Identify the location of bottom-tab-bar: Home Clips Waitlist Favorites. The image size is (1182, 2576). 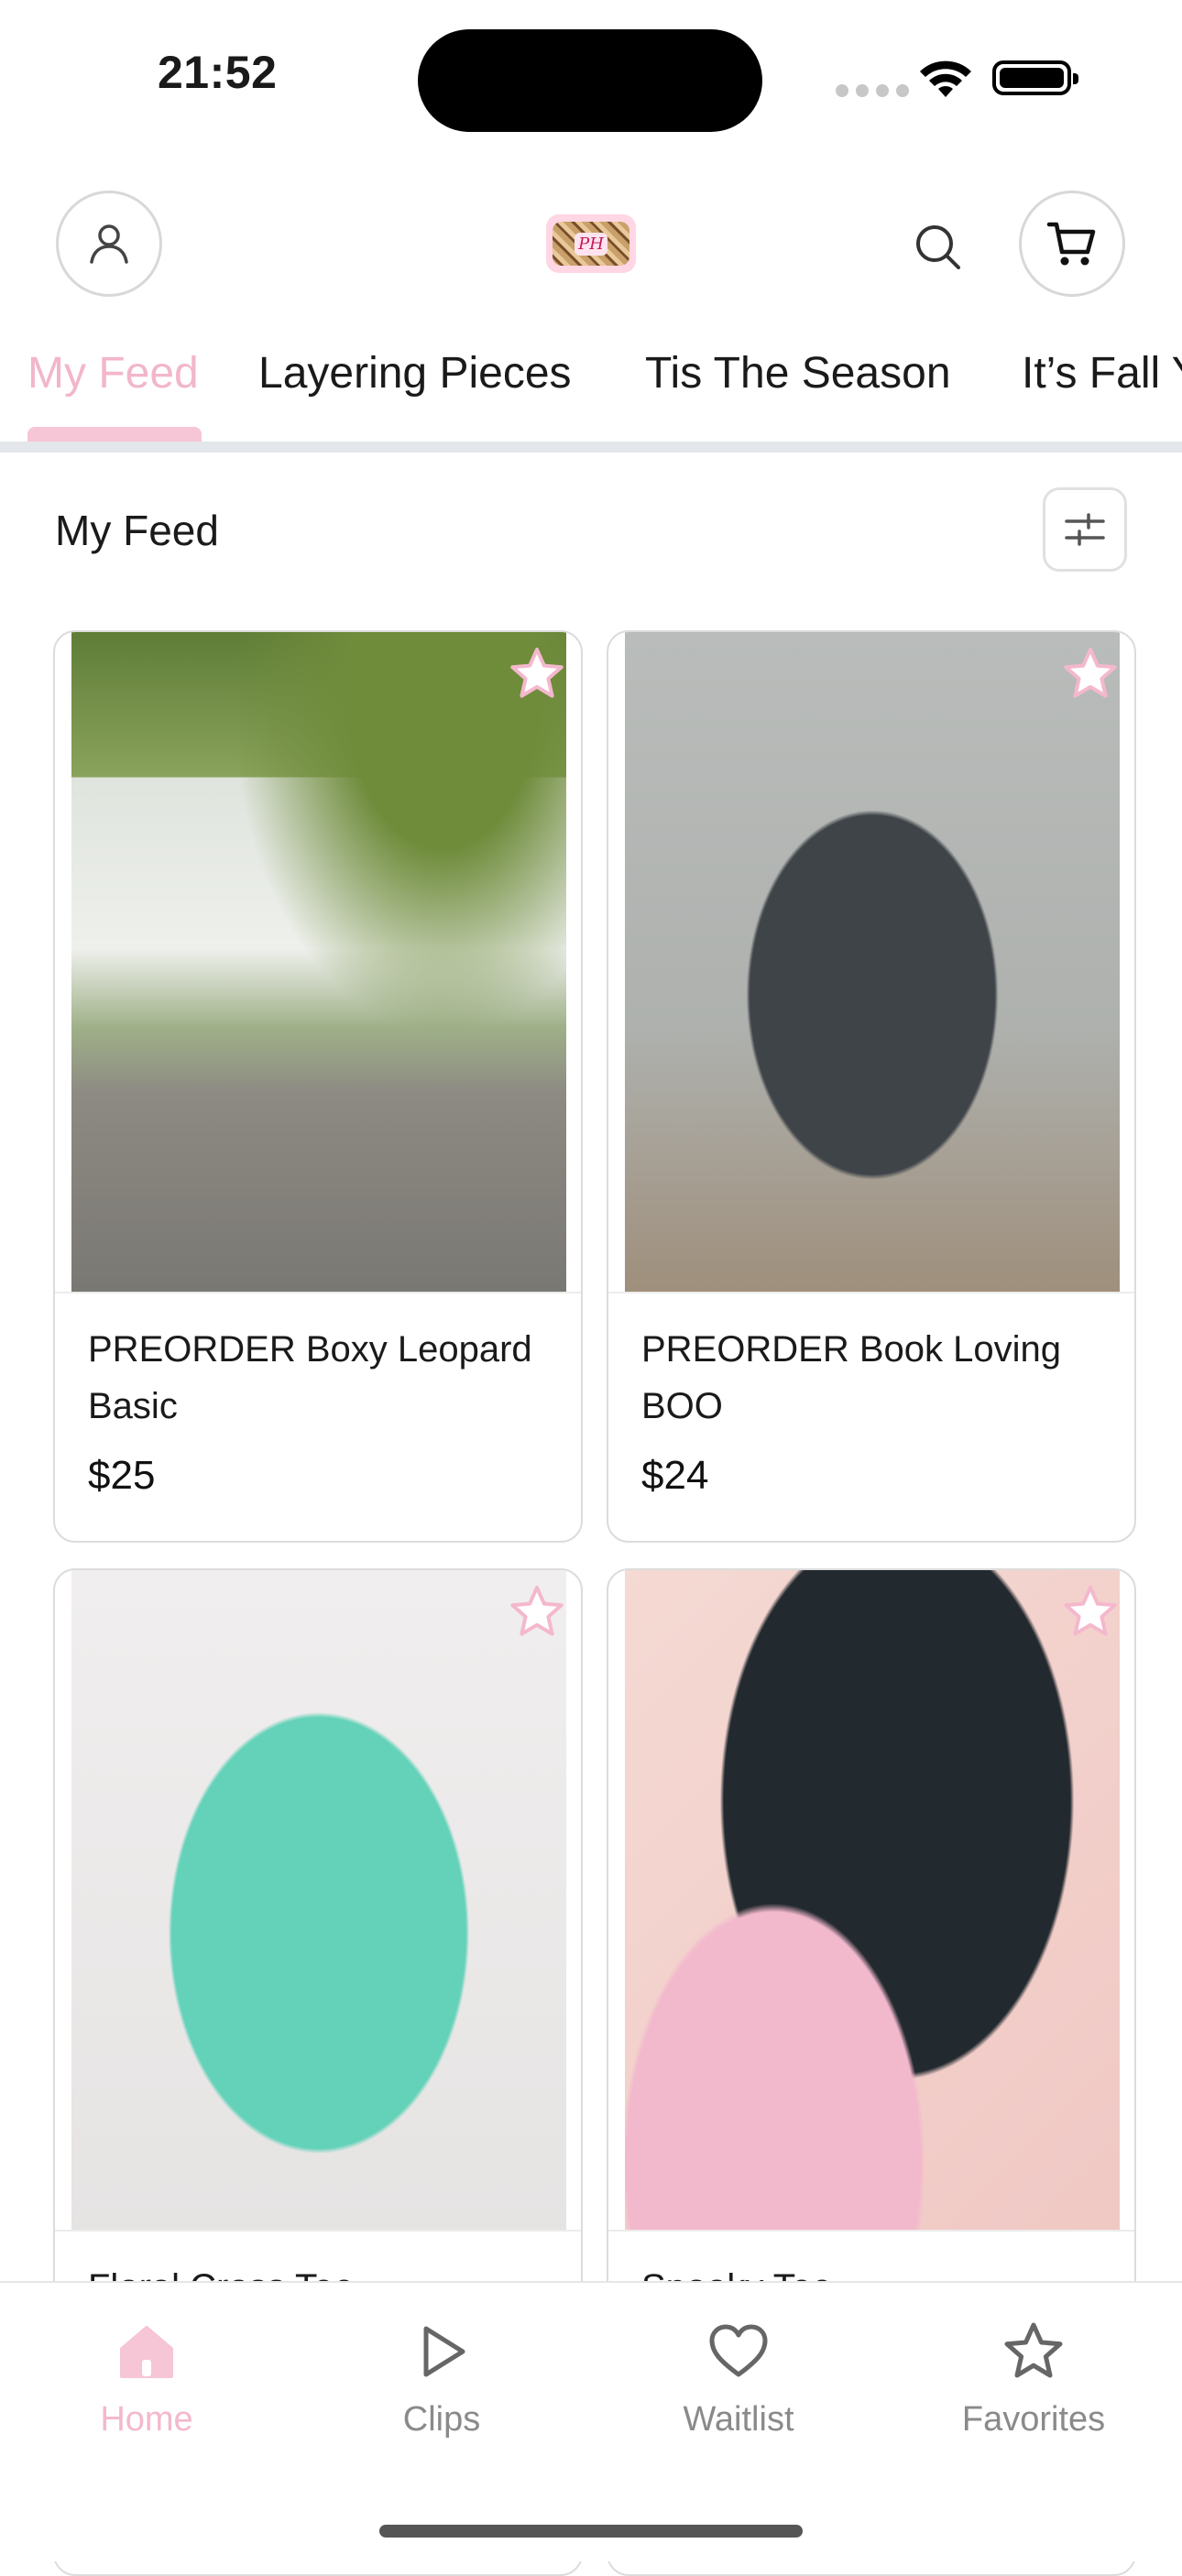
(591, 2421).